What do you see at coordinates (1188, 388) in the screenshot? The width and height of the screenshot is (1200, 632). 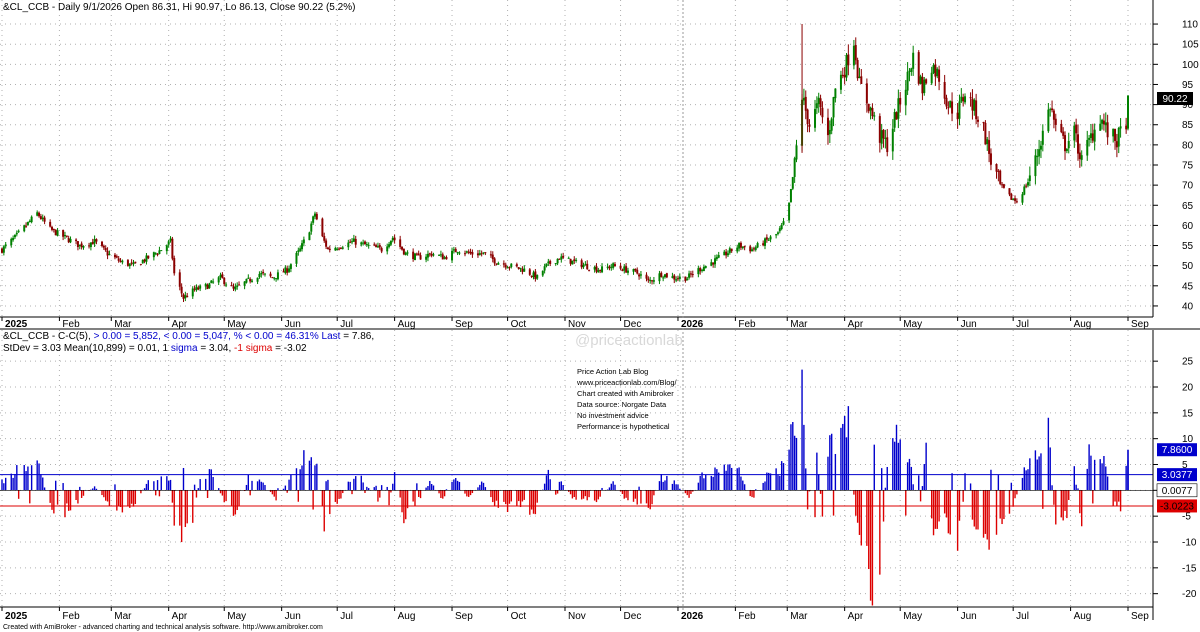 I see `osc-y-tick-label: 20` at bounding box center [1188, 388].